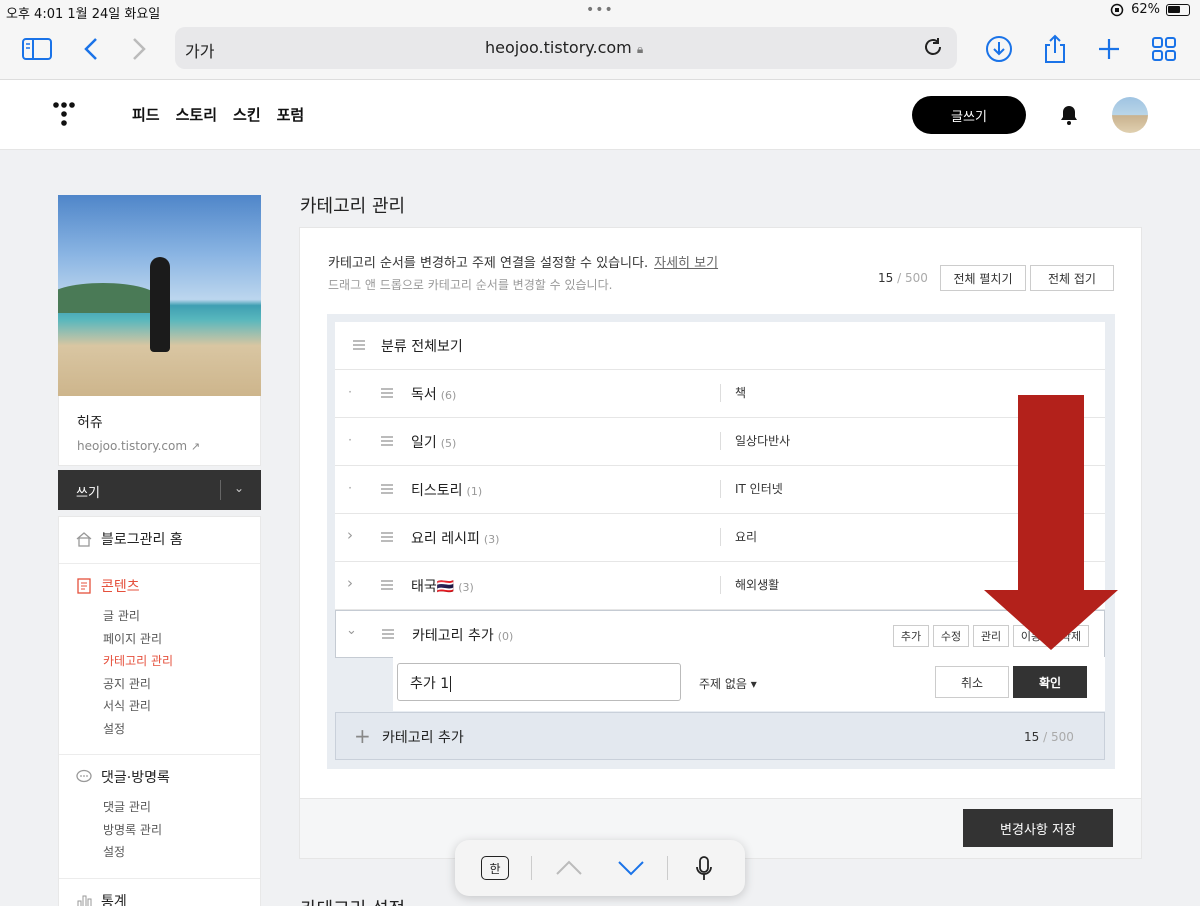 The width and height of the screenshot is (1200, 906). I want to click on sidebar-item-comment-manage: 댓글 관리, so click(173, 807).